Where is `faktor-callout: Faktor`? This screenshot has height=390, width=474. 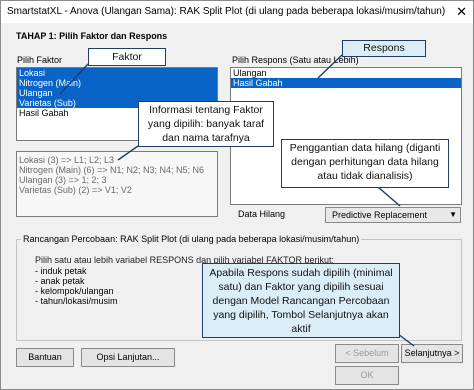
faktor-callout: Faktor is located at coordinates (127, 57).